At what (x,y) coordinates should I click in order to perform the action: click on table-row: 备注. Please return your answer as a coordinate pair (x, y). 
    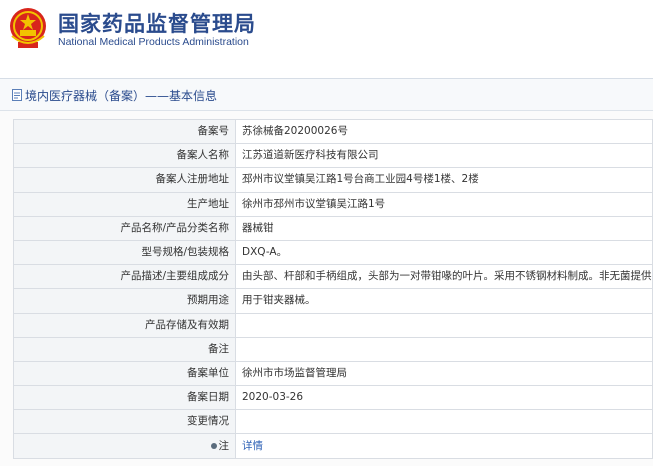
    Looking at the image, I should click on (333, 349).